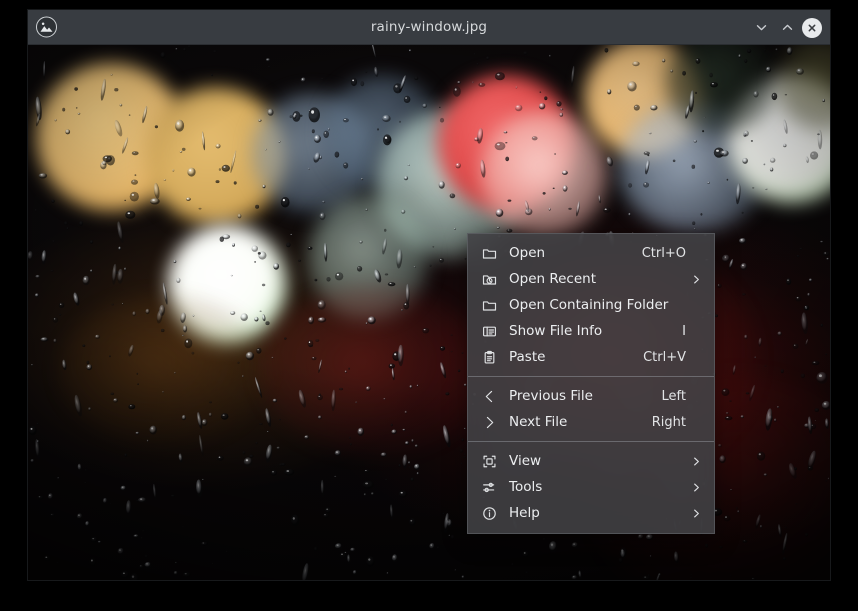  I want to click on maximize-button, so click(787, 28).